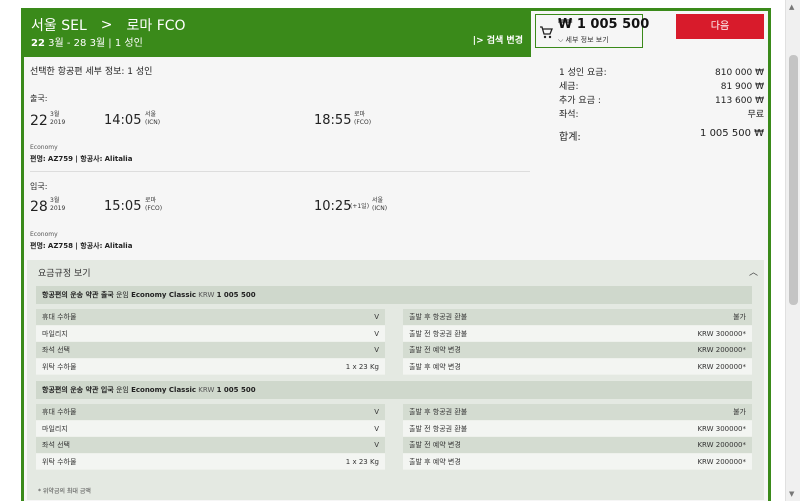  What do you see at coordinates (587, 40) in the screenshot?
I see `price-detail-label: 세부 정보 보기` at bounding box center [587, 40].